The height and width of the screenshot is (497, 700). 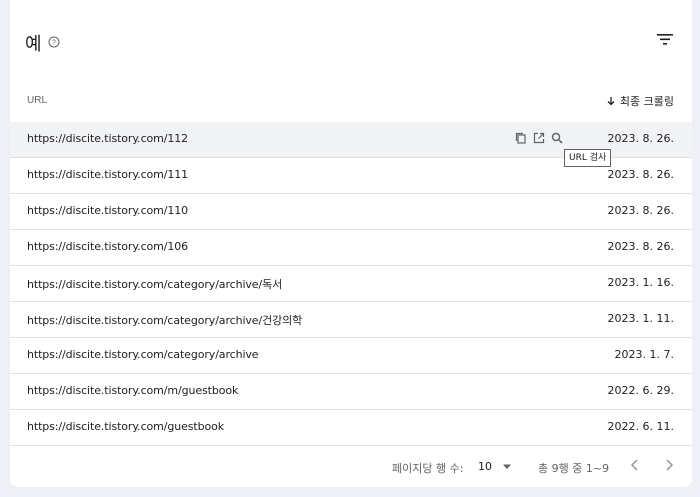 I want to click on row-last-crawled: 2023. 1. 16., so click(x=640, y=282).